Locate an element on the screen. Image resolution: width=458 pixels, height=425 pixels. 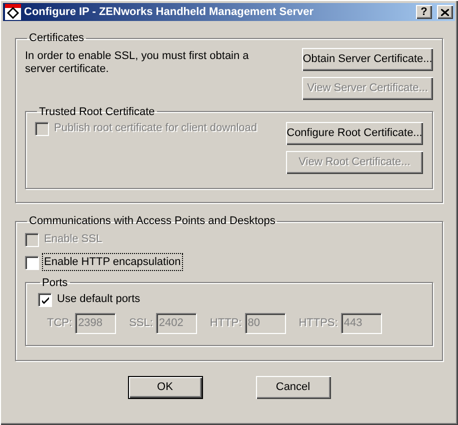
group-title: Certificates is located at coordinates (57, 38).